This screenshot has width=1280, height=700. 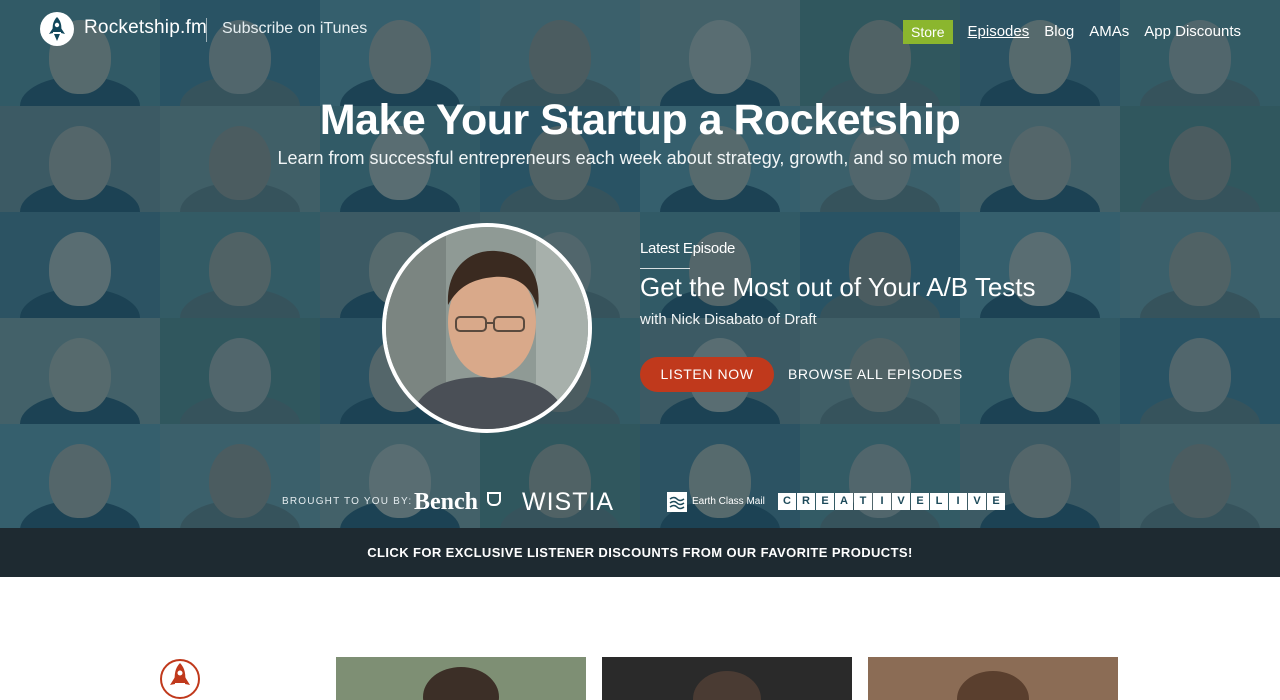 What do you see at coordinates (1059, 32) in the screenshot?
I see `nav-blog-link: Blog` at bounding box center [1059, 32].